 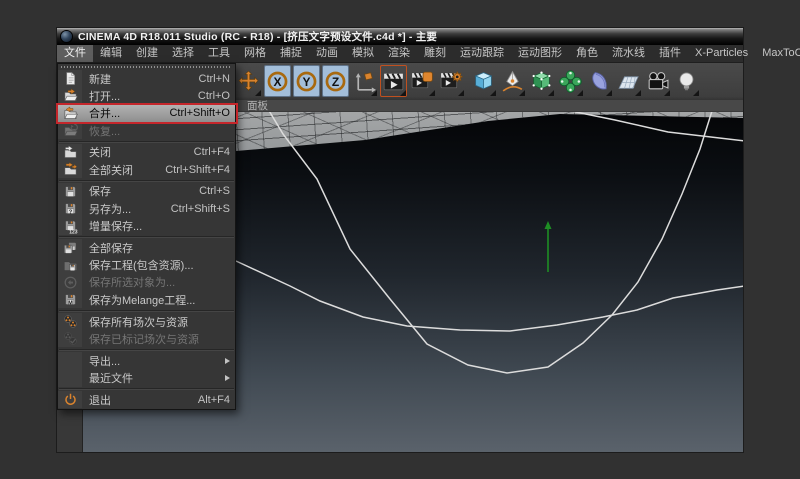 I want to click on file-menu-item-保存所有场次与资源: 保存所有场次与资源, so click(x=146, y=321).